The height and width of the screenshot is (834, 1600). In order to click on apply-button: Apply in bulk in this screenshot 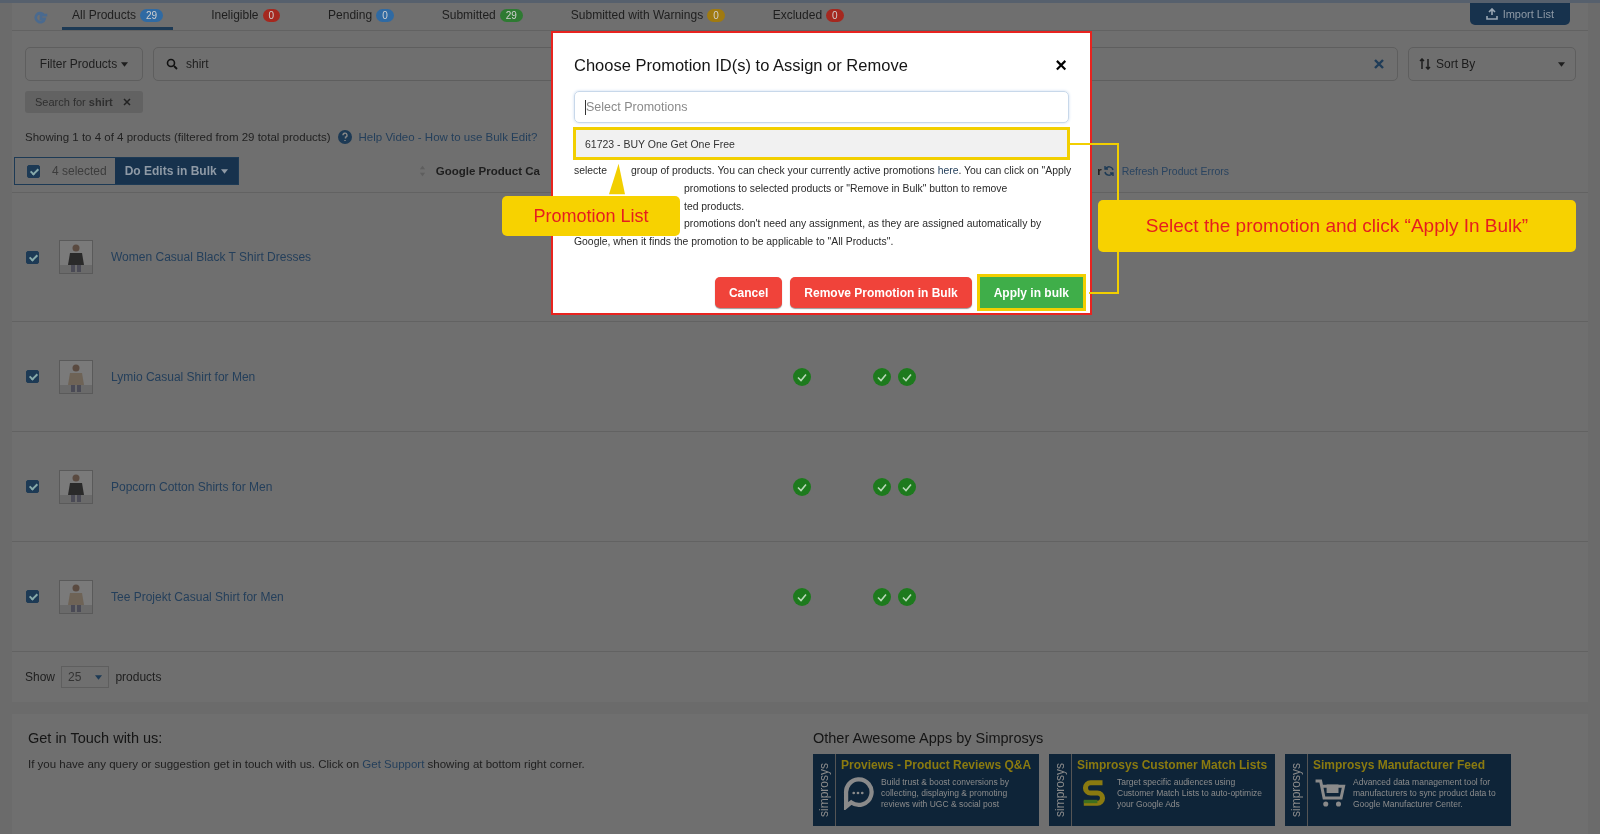, I will do `click(1031, 292)`.